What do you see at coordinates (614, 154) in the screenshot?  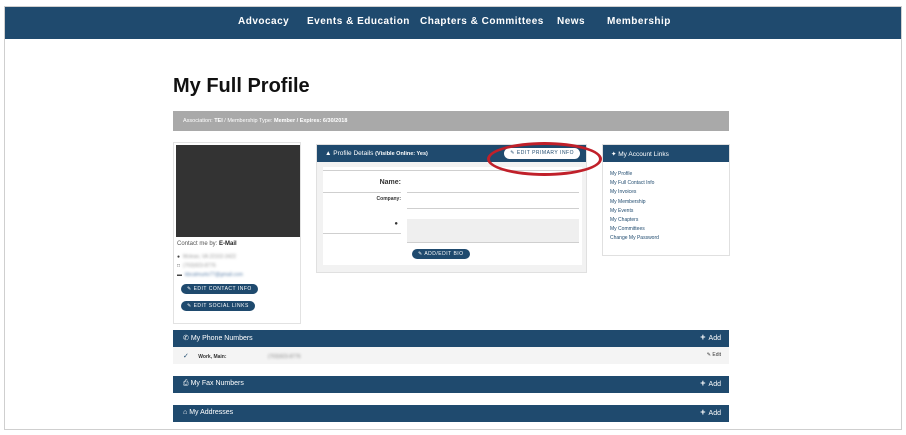 I see `wrench-icon: ✦` at bounding box center [614, 154].